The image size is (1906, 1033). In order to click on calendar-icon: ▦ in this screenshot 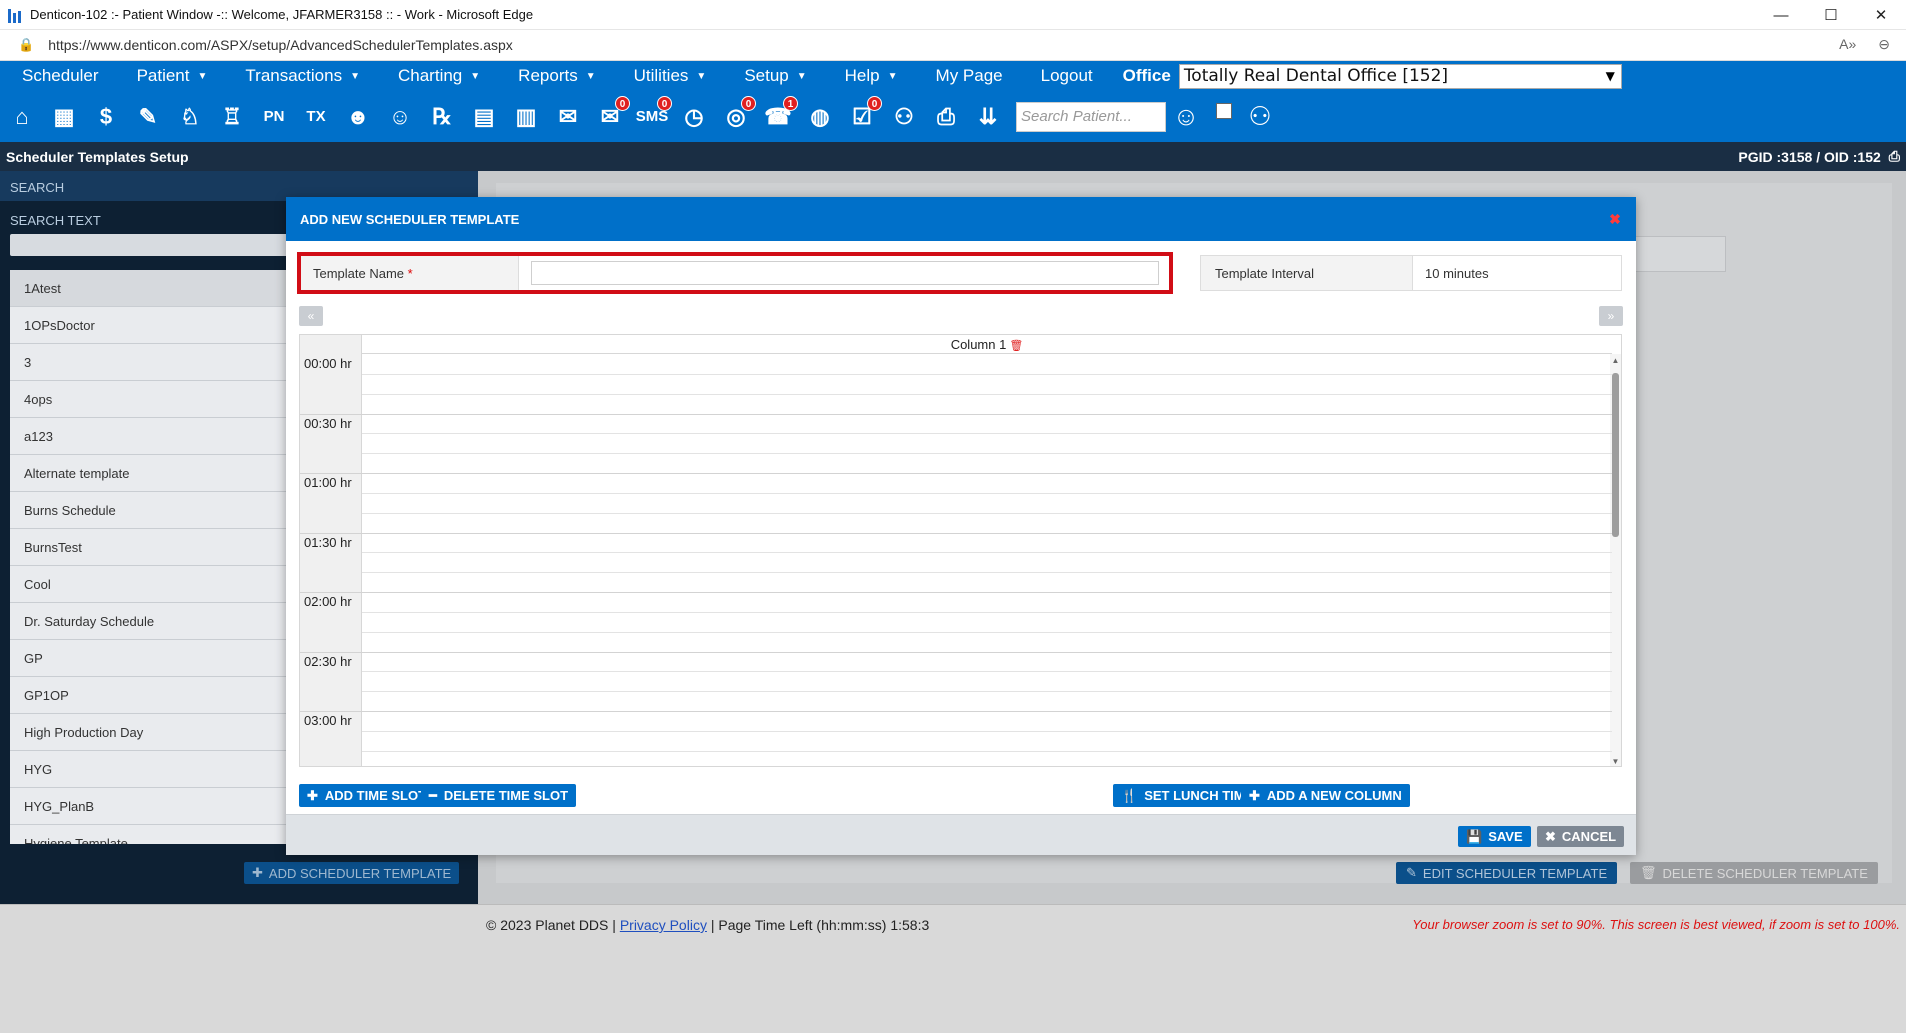, I will do `click(64, 117)`.